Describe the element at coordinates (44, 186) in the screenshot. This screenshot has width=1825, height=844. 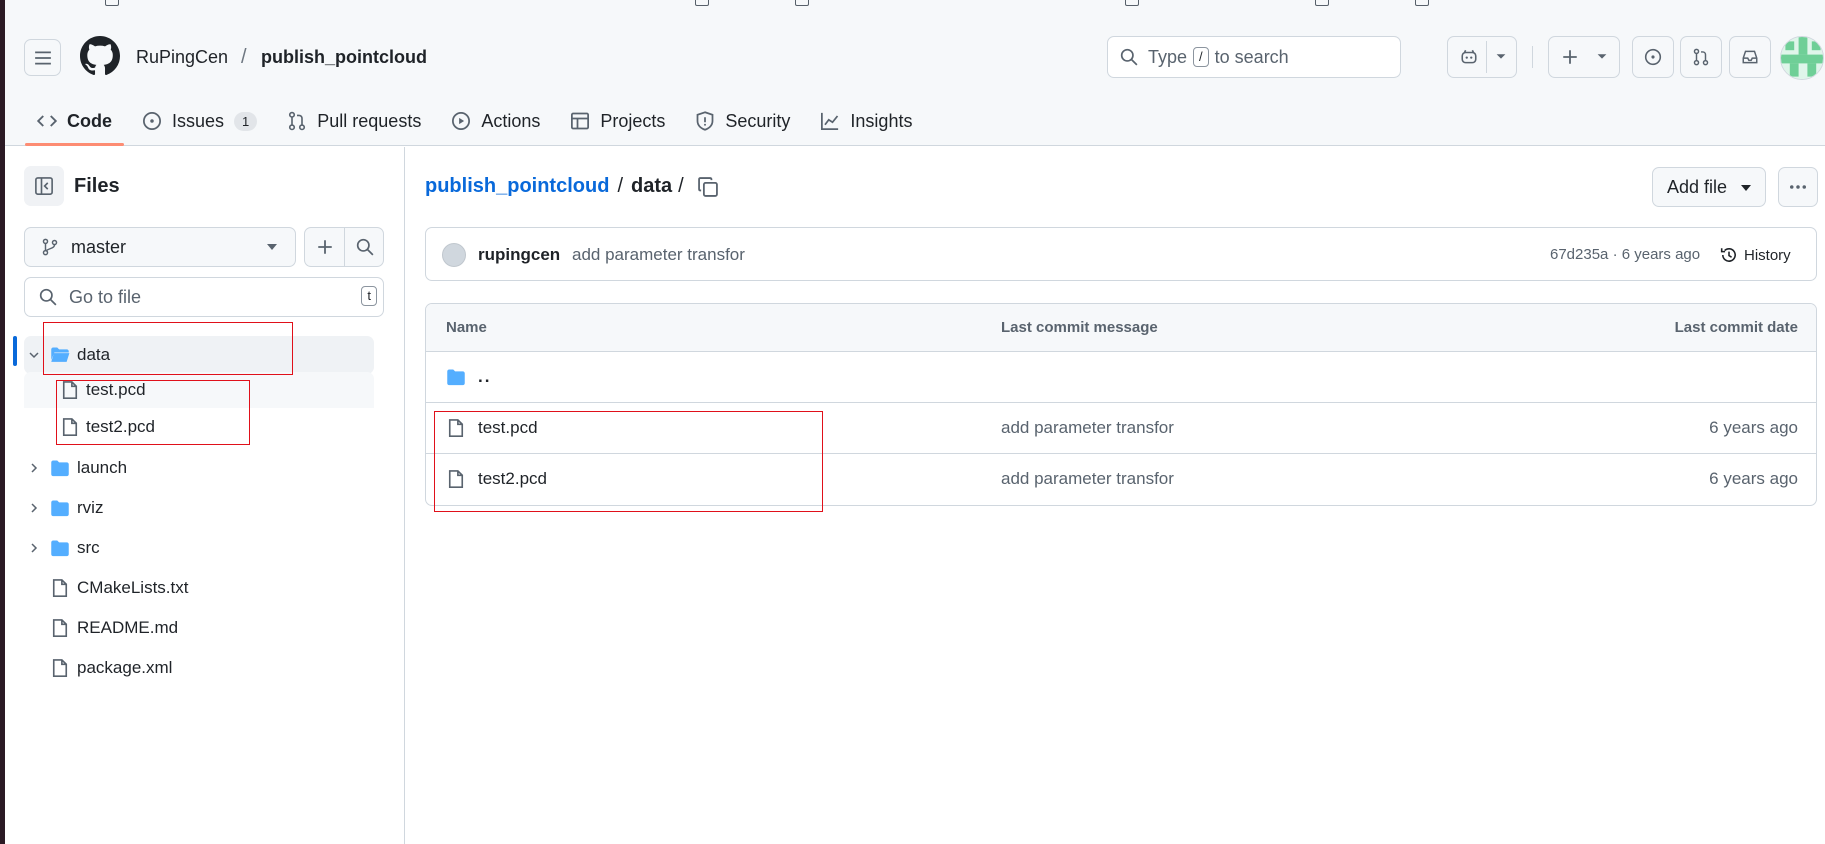
I see `collapse-sidebar-button` at that location.